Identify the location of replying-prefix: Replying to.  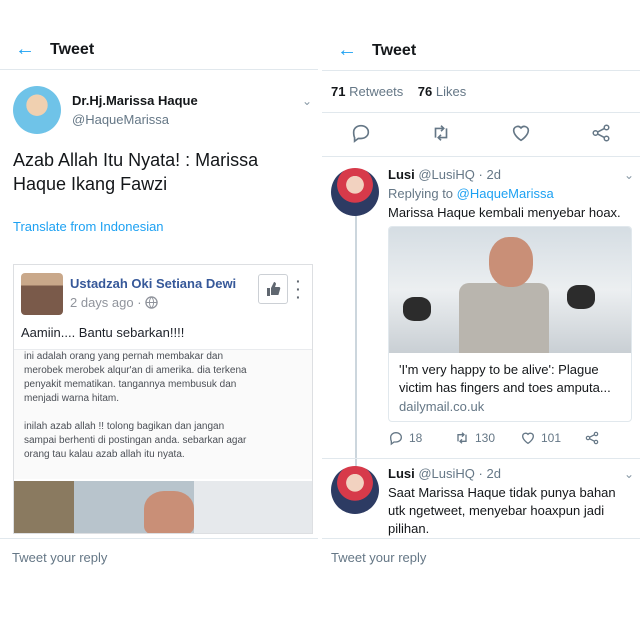
(421, 193).